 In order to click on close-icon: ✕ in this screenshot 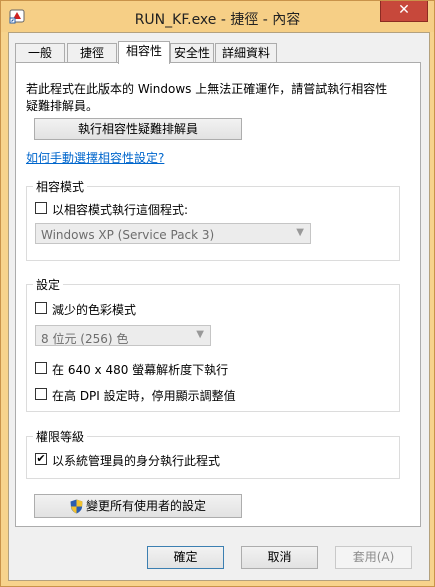, I will do `click(404, 10)`.